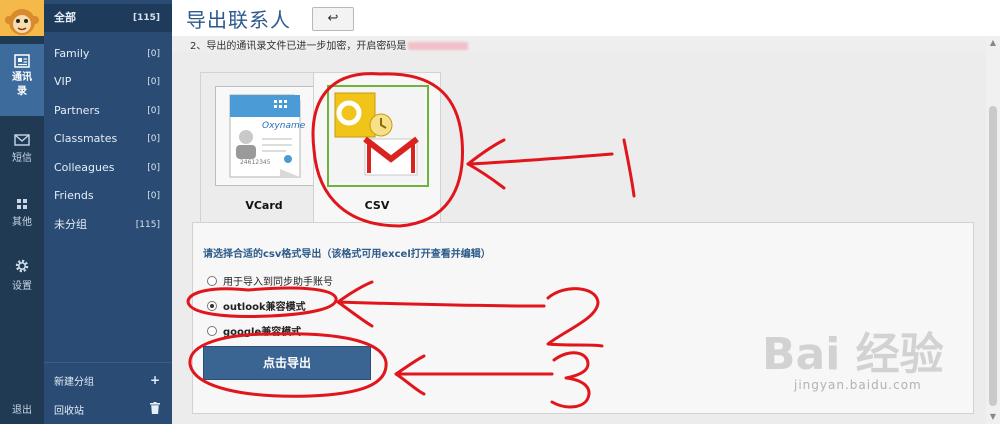  Describe the element at coordinates (22, 222) in the screenshot. I see `rail-label-other: 其他` at that location.